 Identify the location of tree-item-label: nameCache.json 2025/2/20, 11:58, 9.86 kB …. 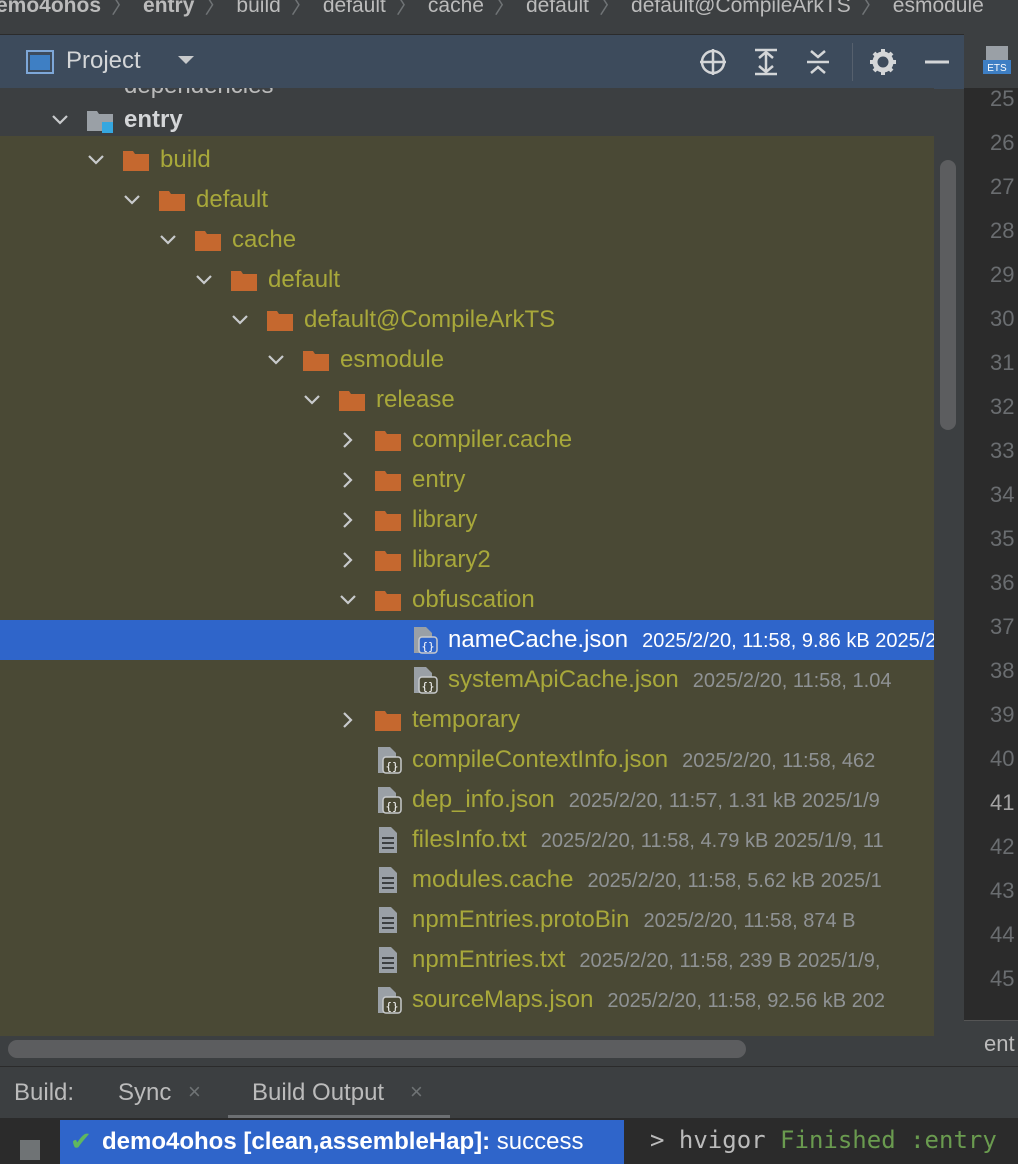
(691, 640).